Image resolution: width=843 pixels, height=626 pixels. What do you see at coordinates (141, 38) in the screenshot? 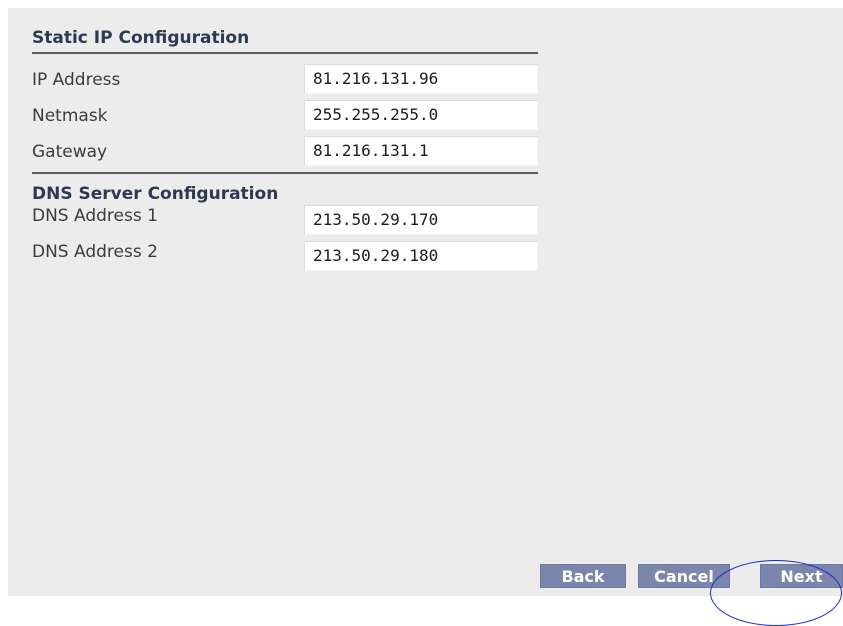
I see `static-ip-section-title: Static IP Configuration` at bounding box center [141, 38].